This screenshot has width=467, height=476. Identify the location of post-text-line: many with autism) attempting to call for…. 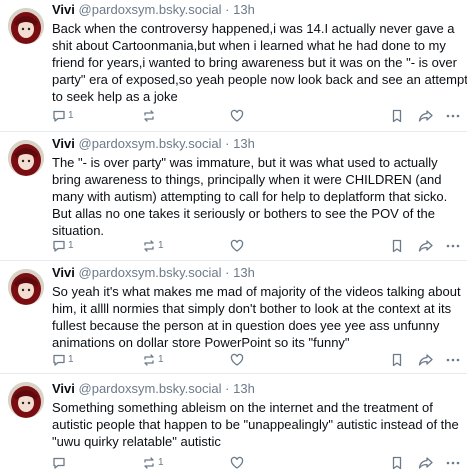
(250, 196).